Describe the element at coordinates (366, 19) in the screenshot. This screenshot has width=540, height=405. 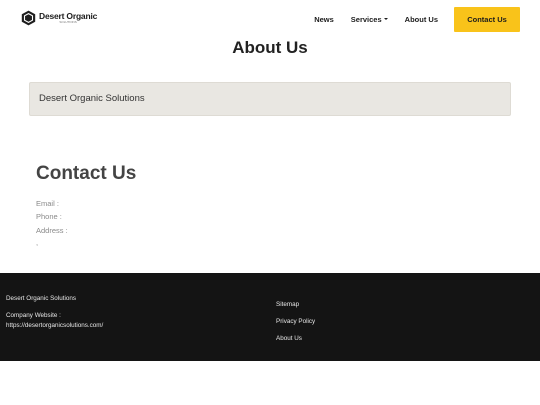
I see `nav-services-label: Services` at that location.